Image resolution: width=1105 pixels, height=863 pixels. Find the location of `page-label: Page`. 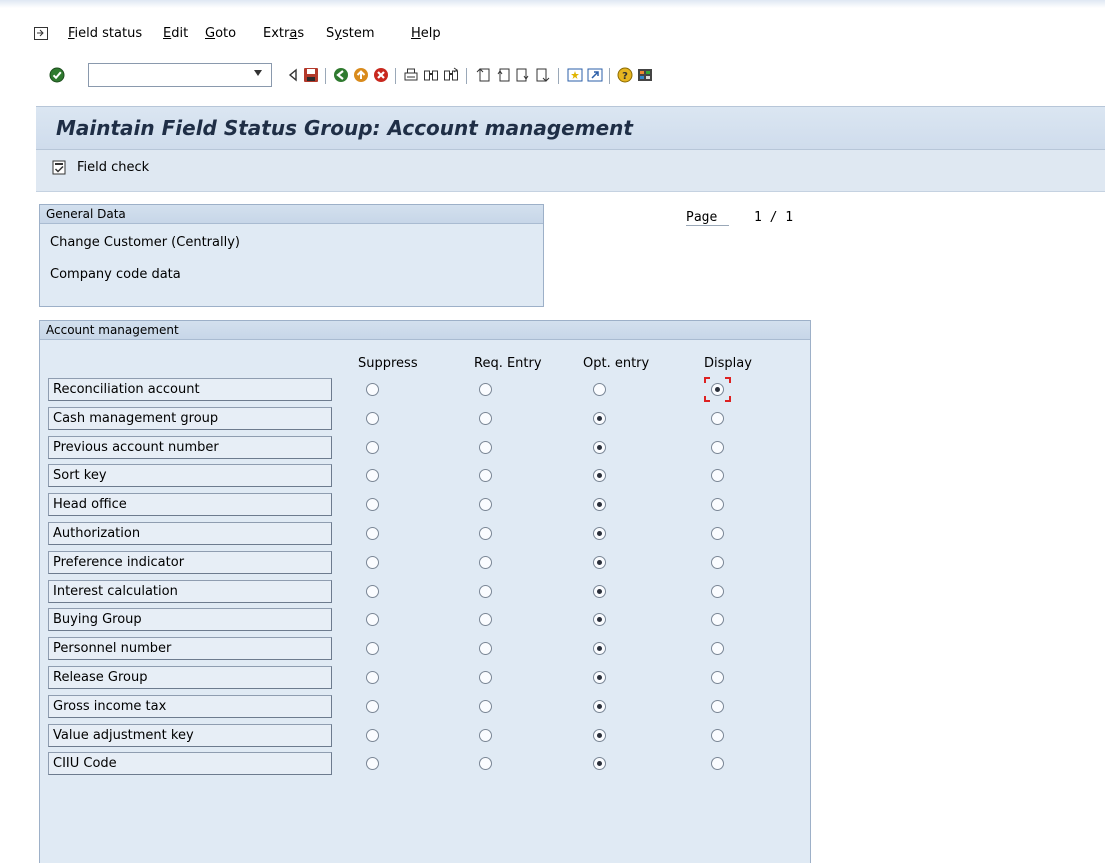

page-label: Page is located at coordinates (708, 218).